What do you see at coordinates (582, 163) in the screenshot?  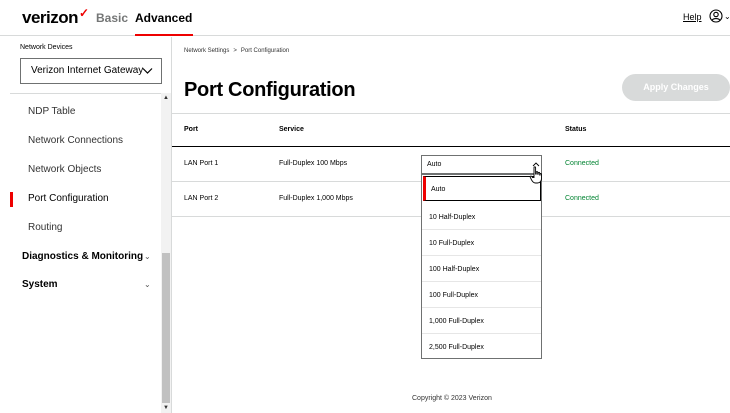 I see `row1-status: Connected` at bounding box center [582, 163].